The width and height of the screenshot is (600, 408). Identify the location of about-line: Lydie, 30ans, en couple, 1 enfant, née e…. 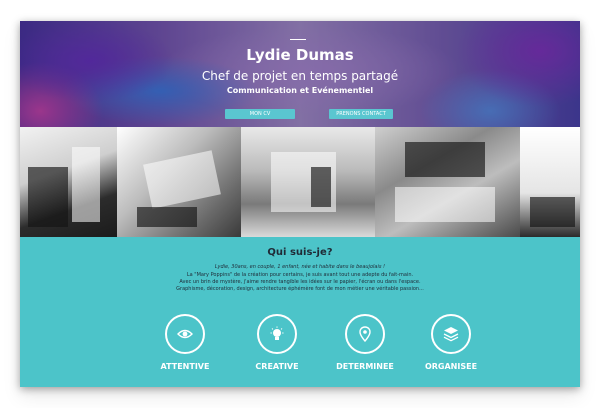
(300, 267).